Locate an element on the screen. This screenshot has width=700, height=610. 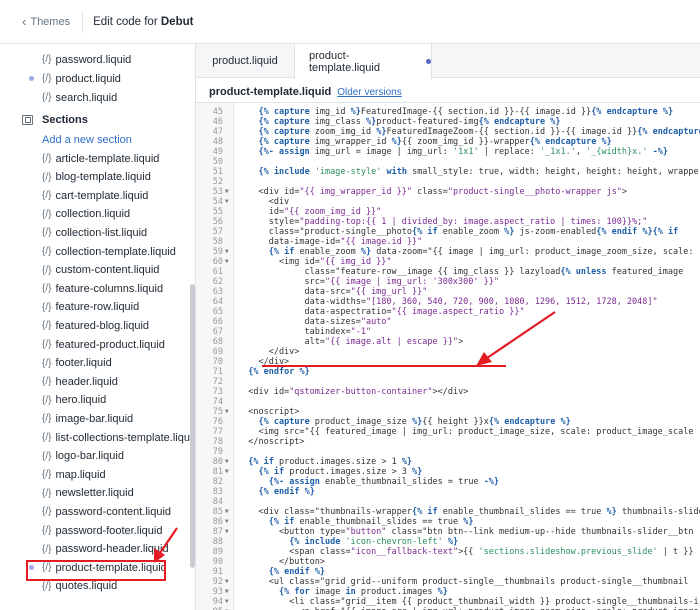
code-line: data-sizes="auto" is located at coordinates (315, 322).